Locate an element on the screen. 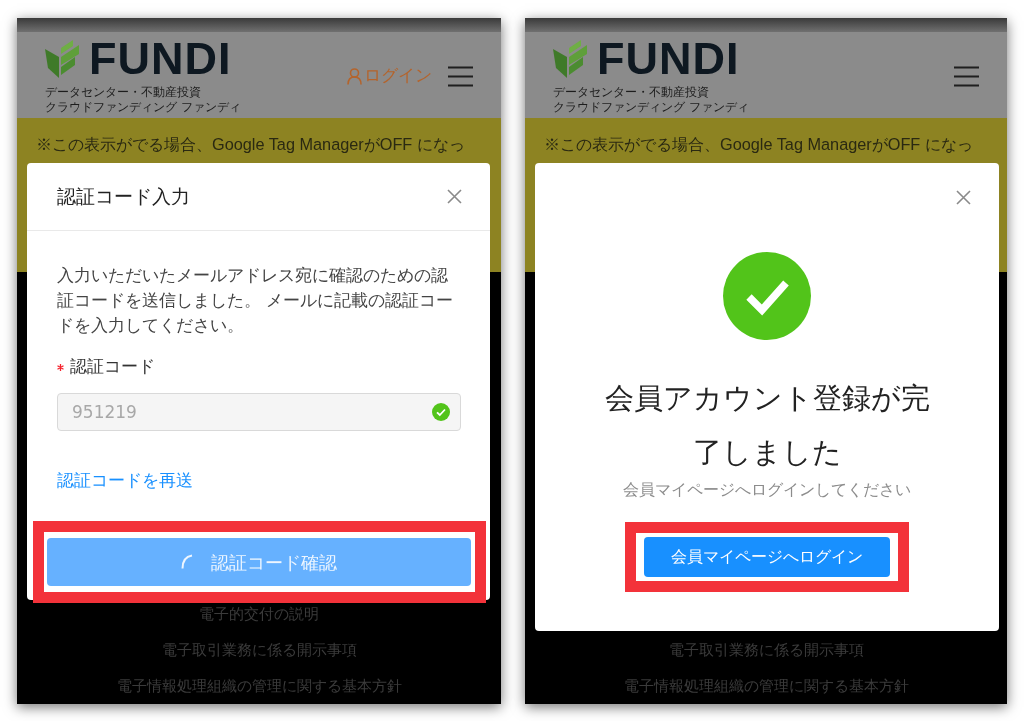 The height and width of the screenshot is (721, 1024). code-input-field: 951219 is located at coordinates (259, 412).